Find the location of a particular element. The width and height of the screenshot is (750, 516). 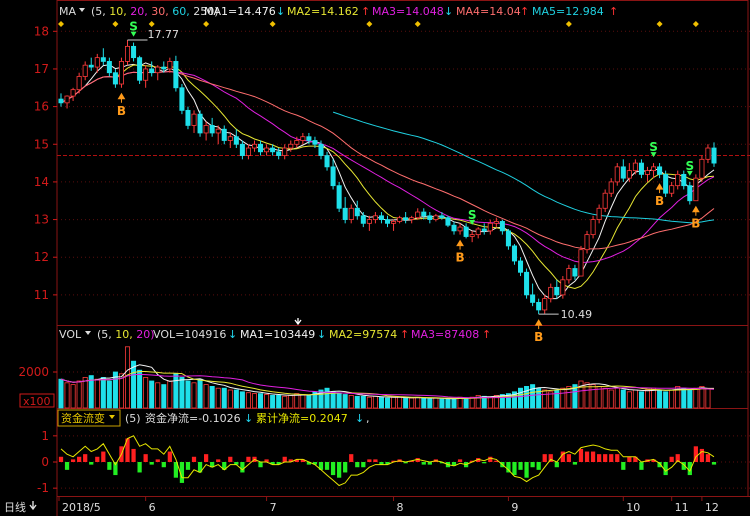

volume-indicator-label: VOL is located at coordinates (70, 334).